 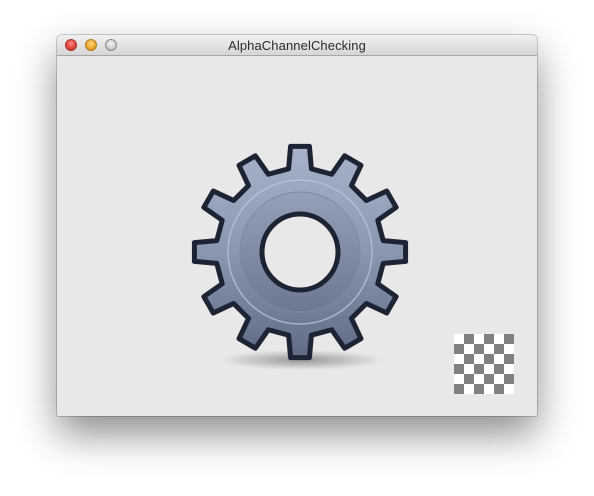 I want to click on transparency-checkerboard-icon, so click(x=484, y=364).